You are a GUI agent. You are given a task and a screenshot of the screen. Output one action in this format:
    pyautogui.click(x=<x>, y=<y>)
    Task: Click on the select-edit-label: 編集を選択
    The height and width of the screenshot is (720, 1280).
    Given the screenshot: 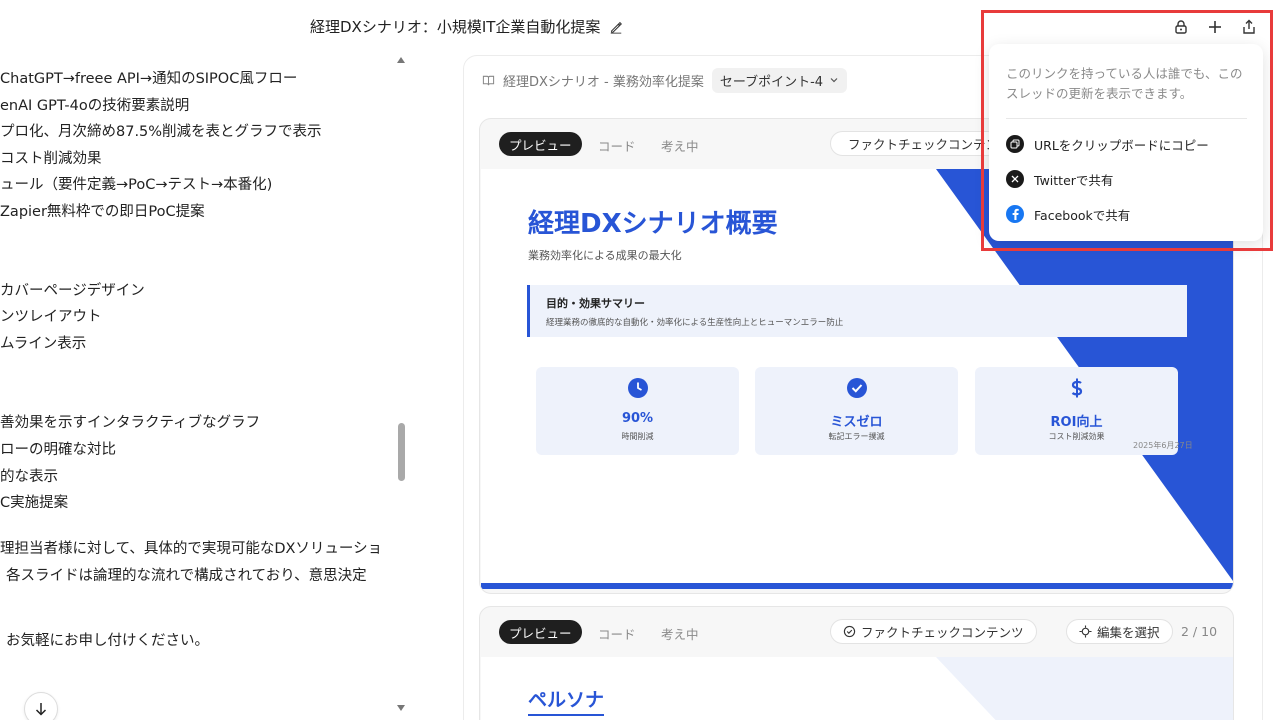 What is the action you would take?
    pyautogui.click(x=1128, y=632)
    